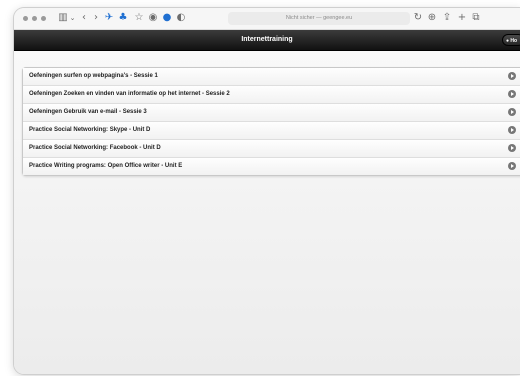 This screenshot has width=520, height=376. Describe the element at coordinates (139, 18) in the screenshot. I see `star-icon: ☆` at that location.